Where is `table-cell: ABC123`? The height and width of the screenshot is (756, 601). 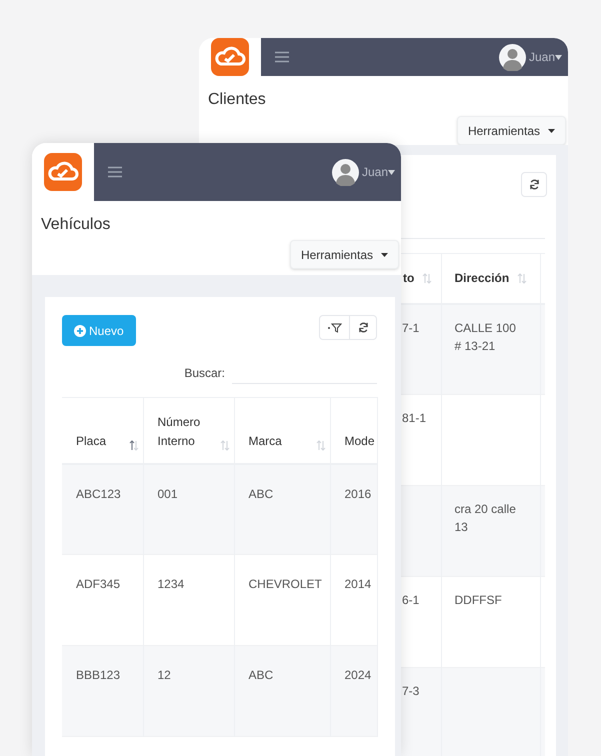 table-cell: ABC123 is located at coordinates (98, 493).